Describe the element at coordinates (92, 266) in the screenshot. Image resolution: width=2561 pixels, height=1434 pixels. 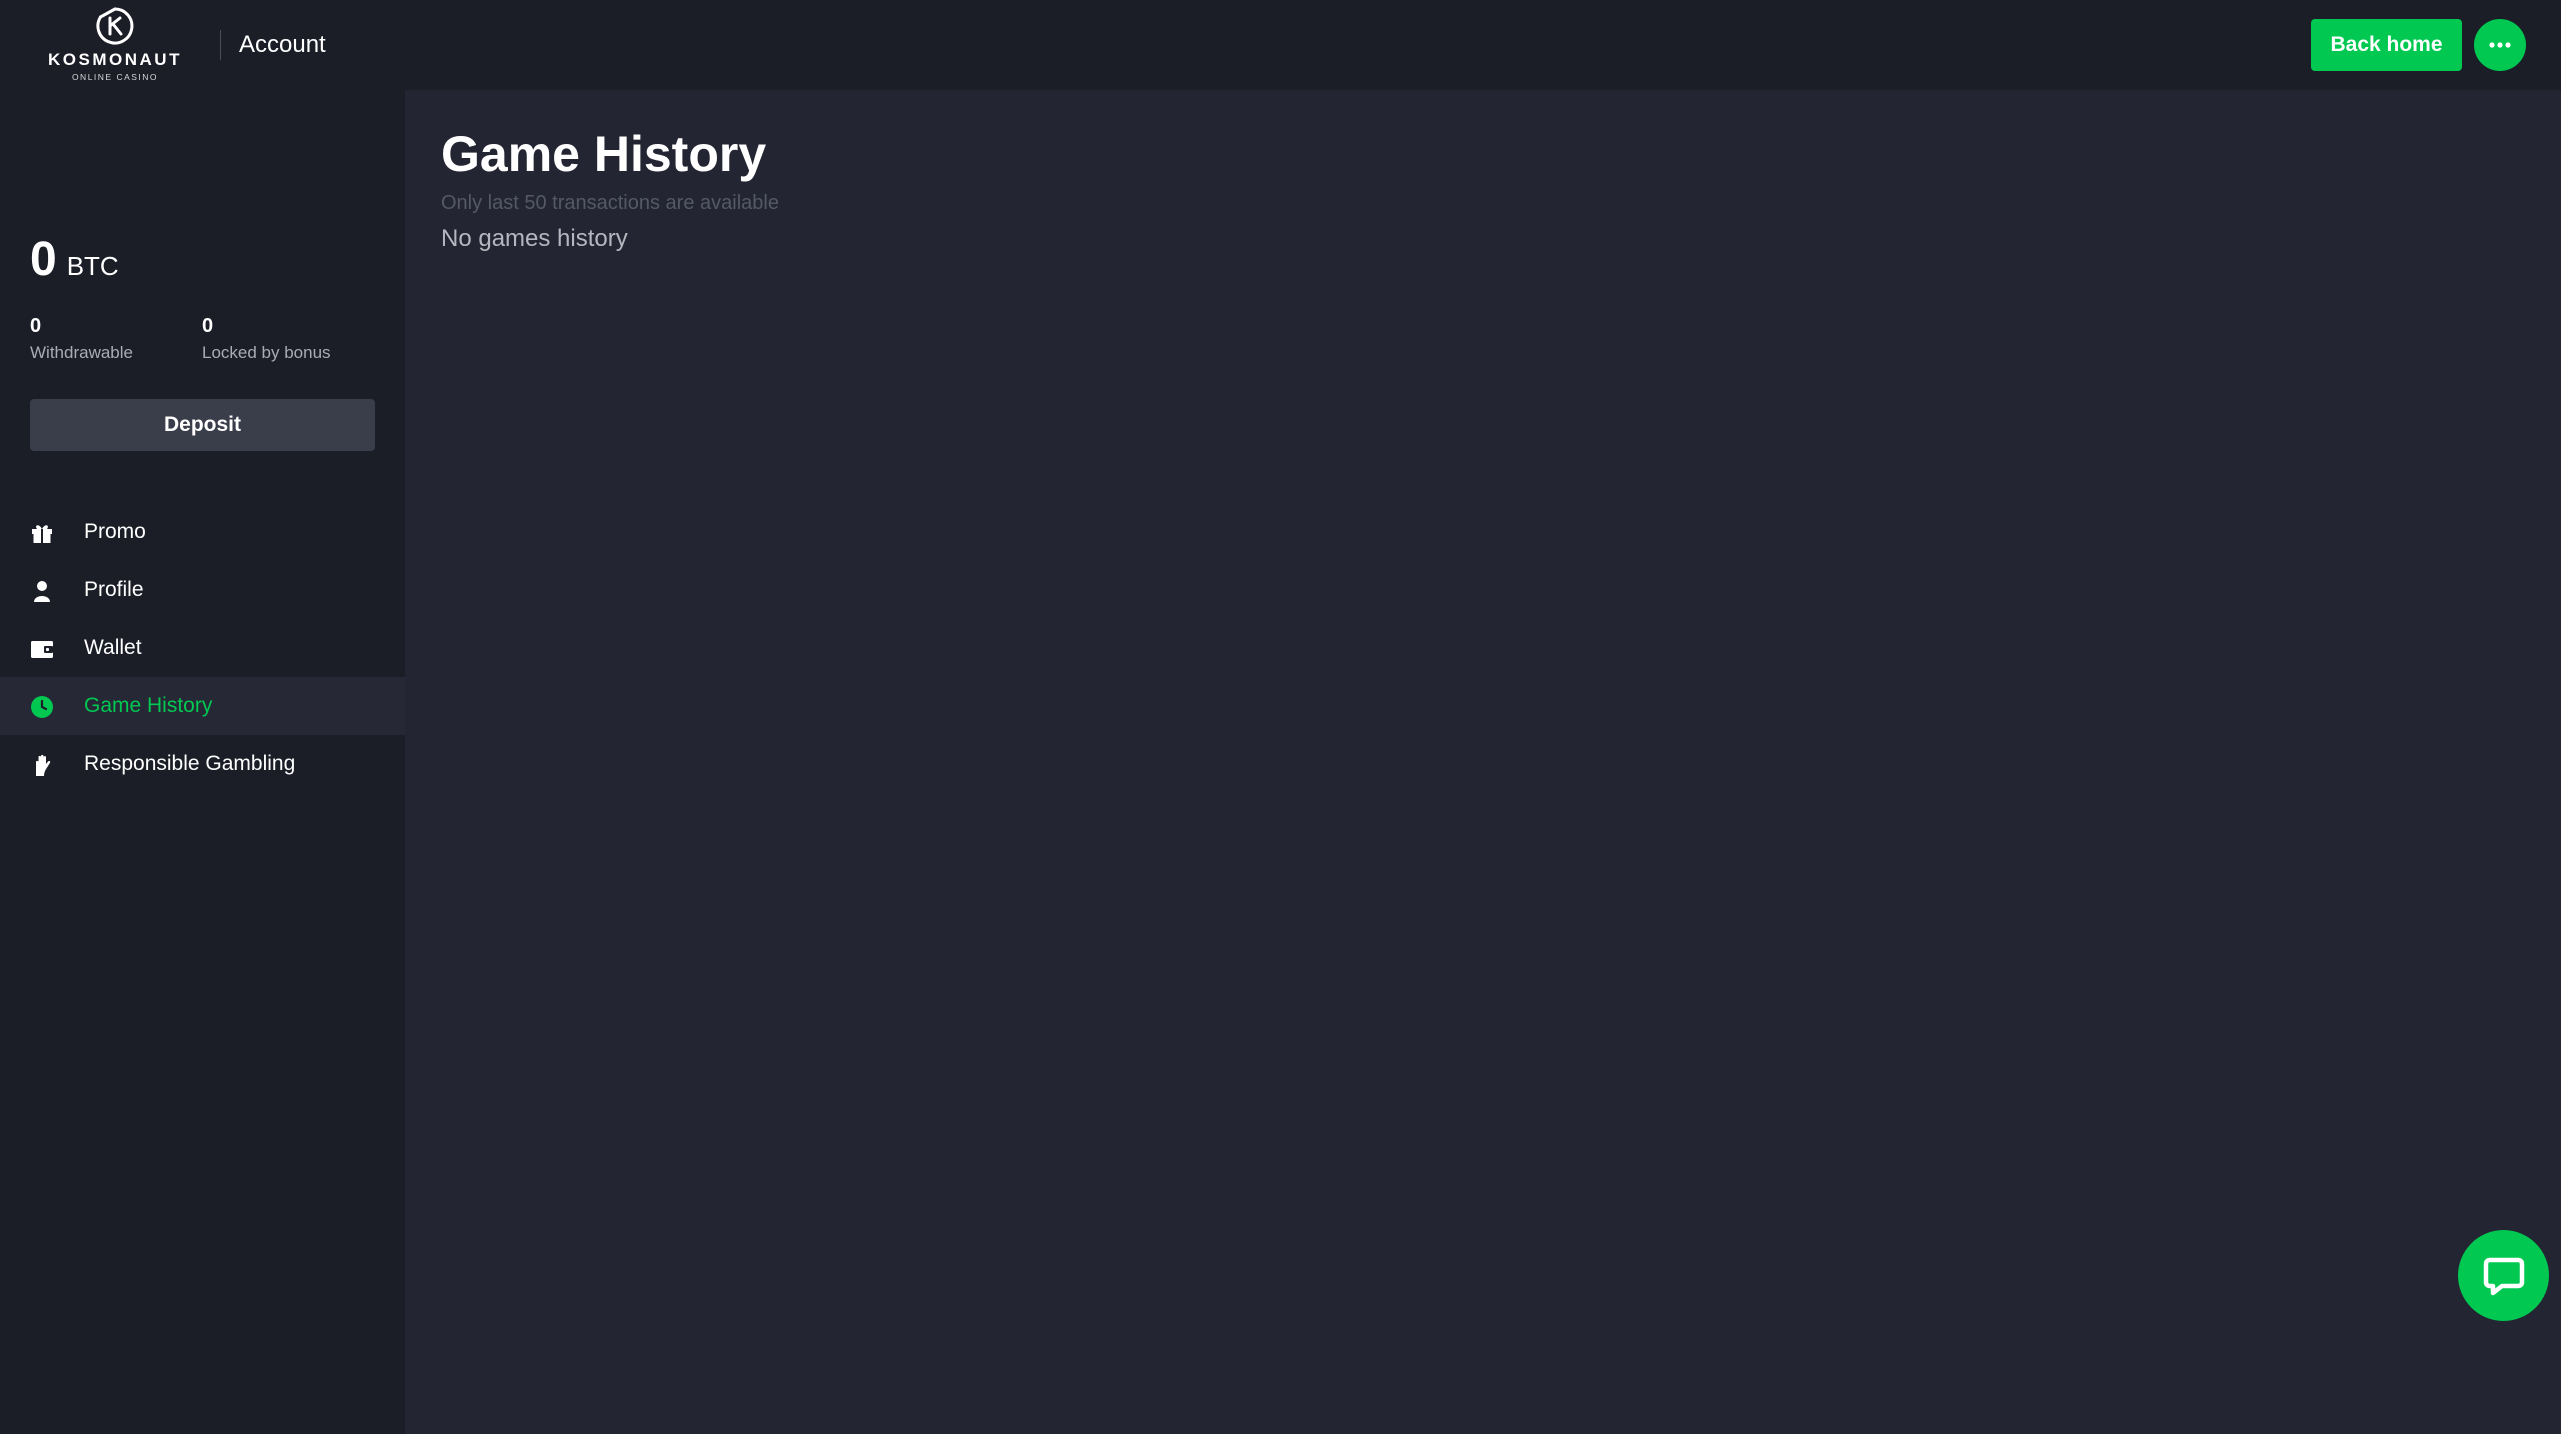
I see `balance-currency: BTC` at that location.